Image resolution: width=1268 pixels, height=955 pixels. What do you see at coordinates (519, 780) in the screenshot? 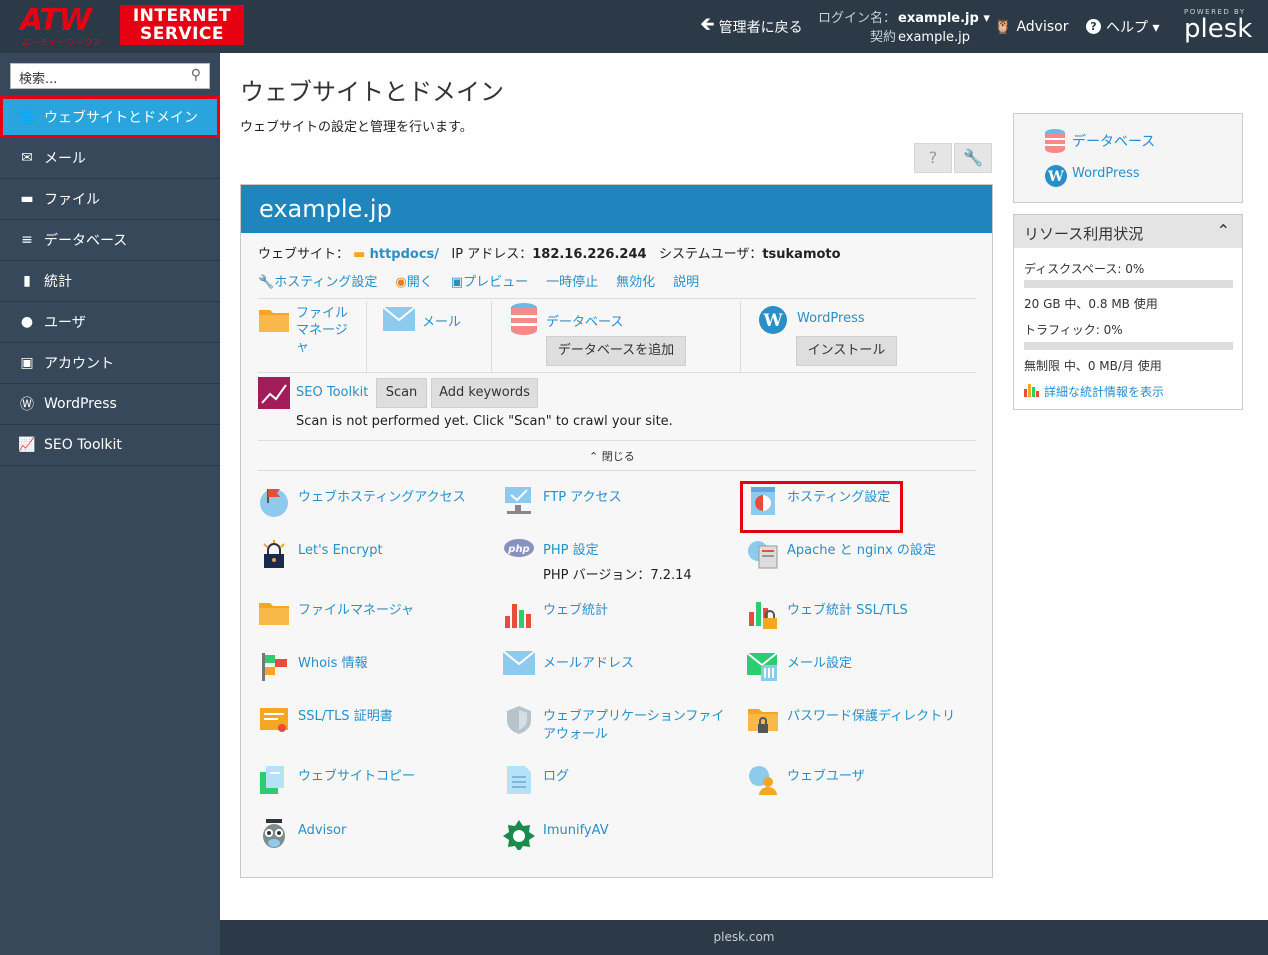
I see `logs-icon` at bounding box center [519, 780].